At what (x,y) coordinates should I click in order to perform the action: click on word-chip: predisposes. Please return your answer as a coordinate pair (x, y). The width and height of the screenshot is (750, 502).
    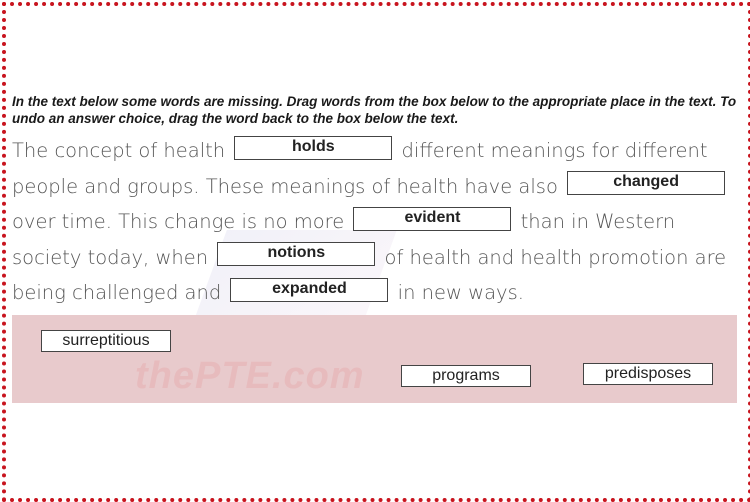
    Looking at the image, I should click on (648, 374).